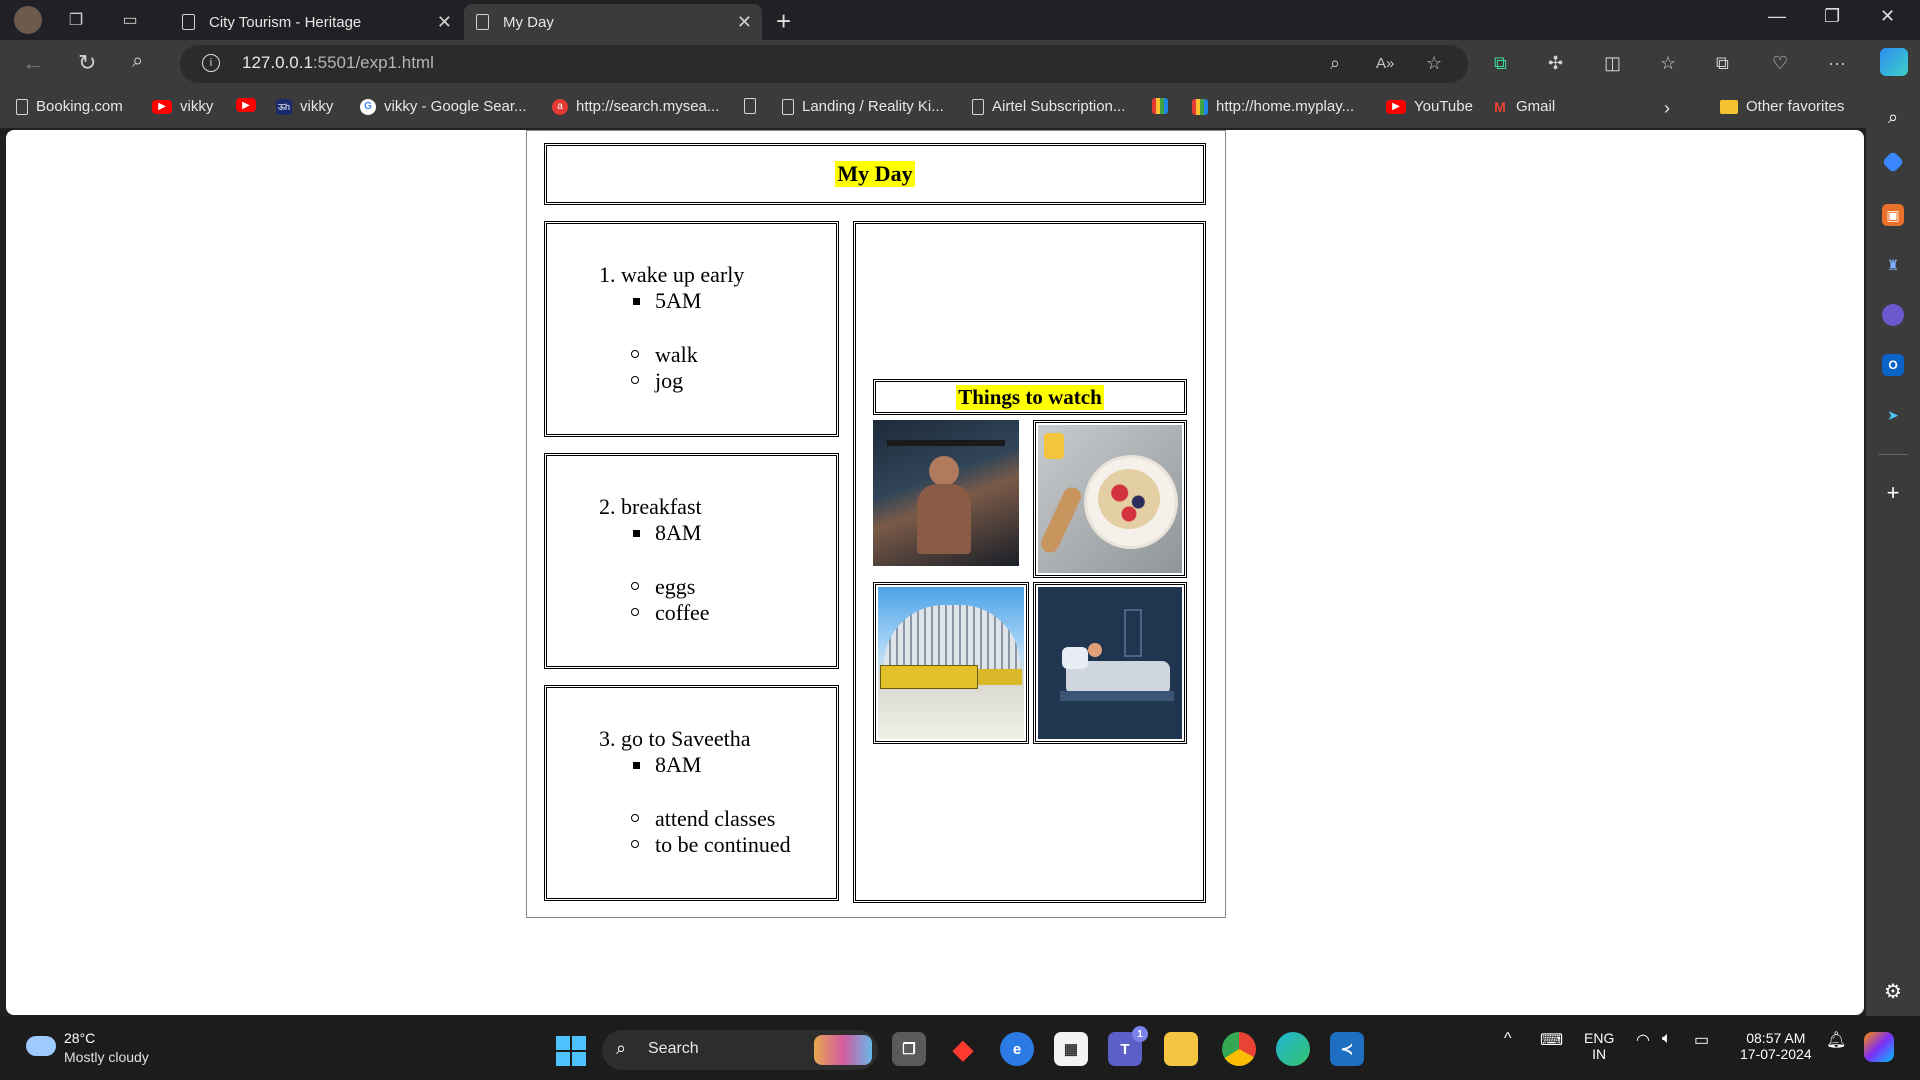  Describe the element at coordinates (824, 64) in the screenshot. I see `address-bar: i 127.0.0.1:5501/exp1.html ⌕ A» ☆` at that location.